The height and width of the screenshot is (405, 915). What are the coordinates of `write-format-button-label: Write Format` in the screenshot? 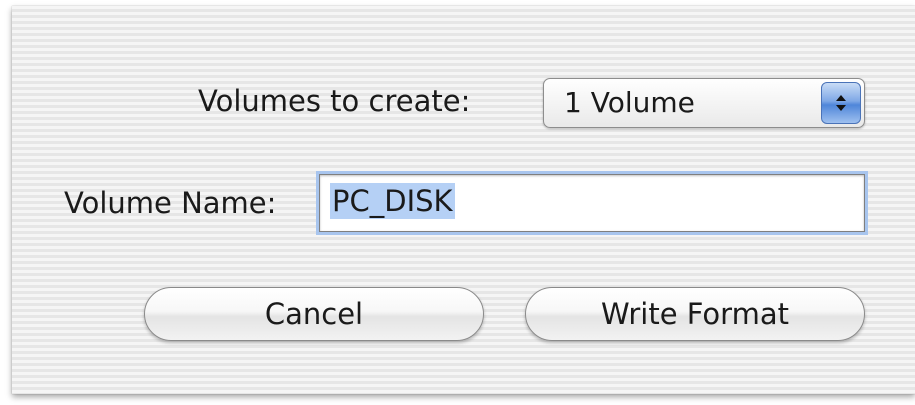 It's located at (695, 314).